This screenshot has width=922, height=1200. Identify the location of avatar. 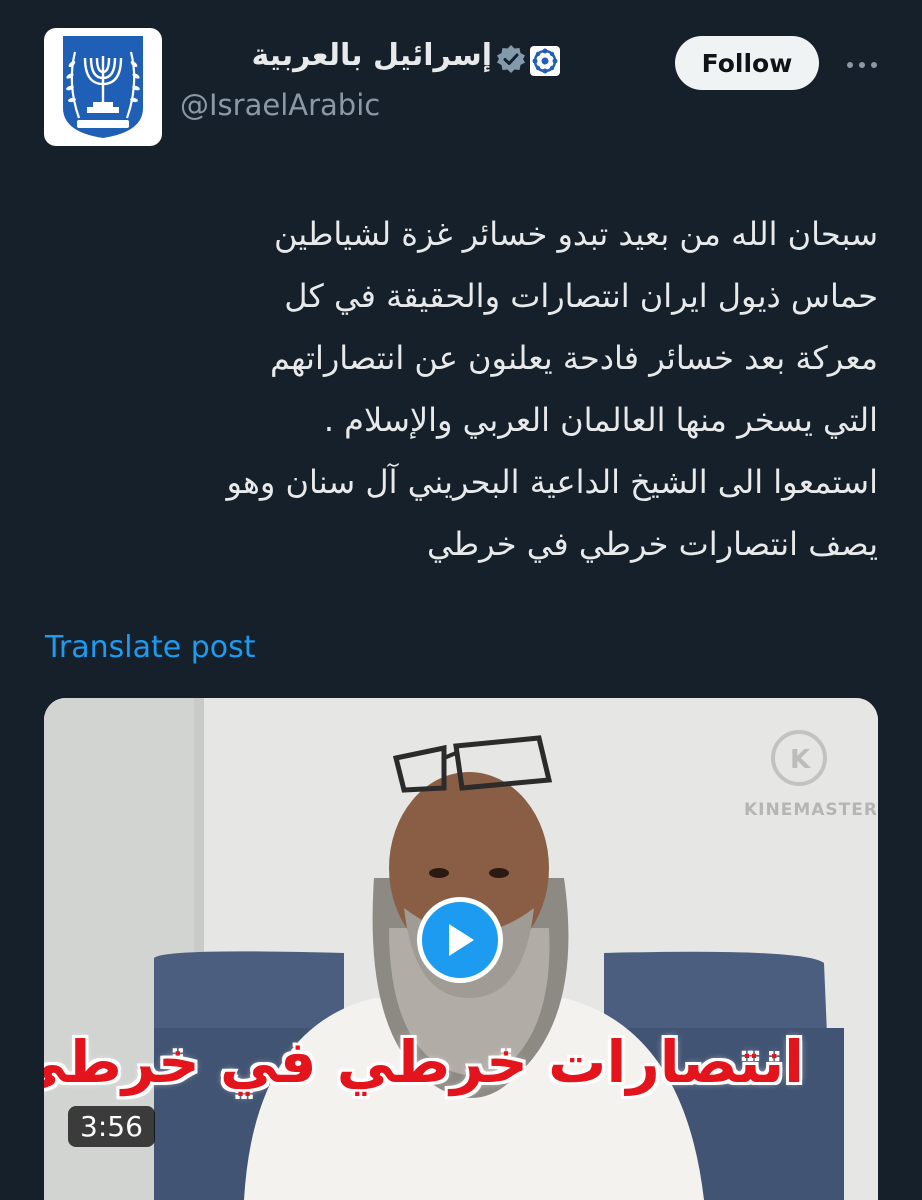
(103, 87).